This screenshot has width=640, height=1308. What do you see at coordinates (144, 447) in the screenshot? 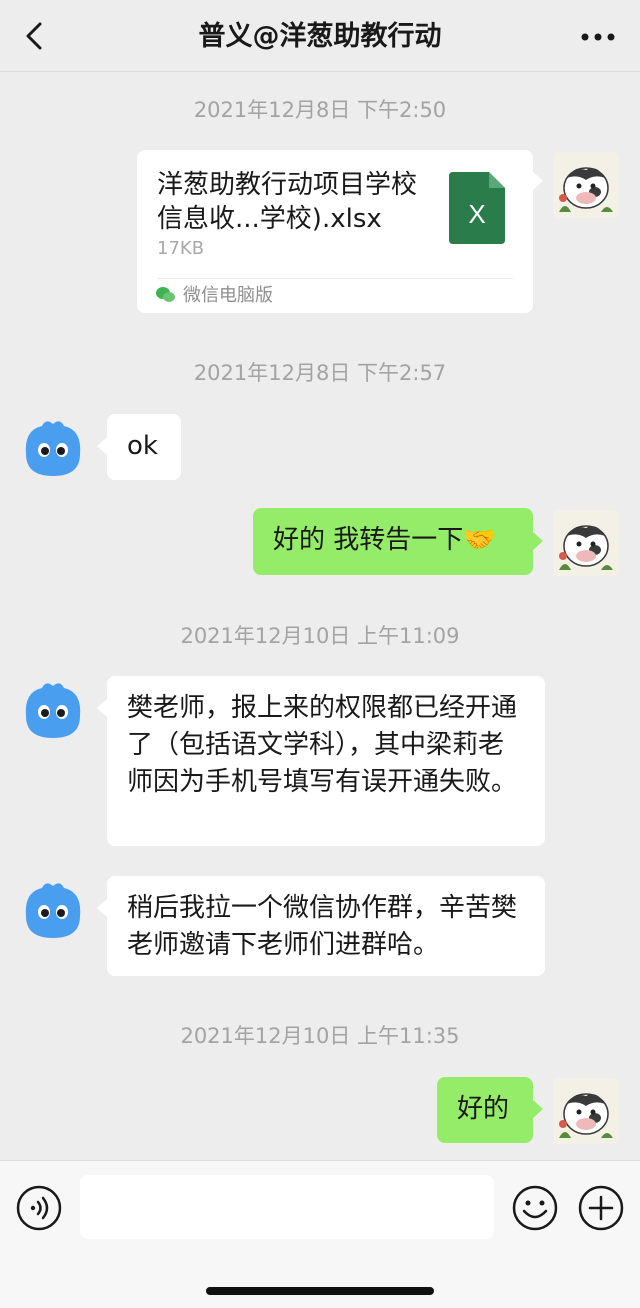
I see `message-bubble: ok` at bounding box center [144, 447].